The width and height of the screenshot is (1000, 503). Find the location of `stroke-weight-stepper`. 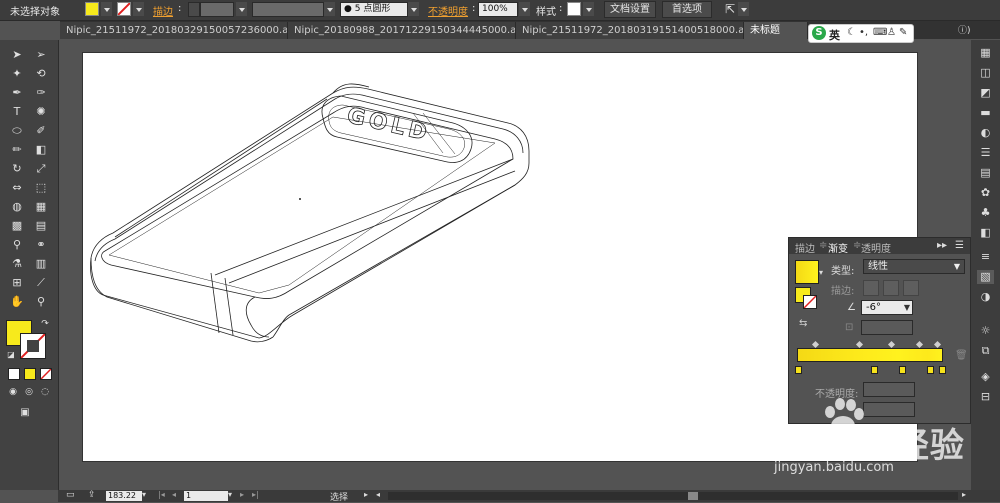

stroke-weight-stepper is located at coordinates (194, 9).